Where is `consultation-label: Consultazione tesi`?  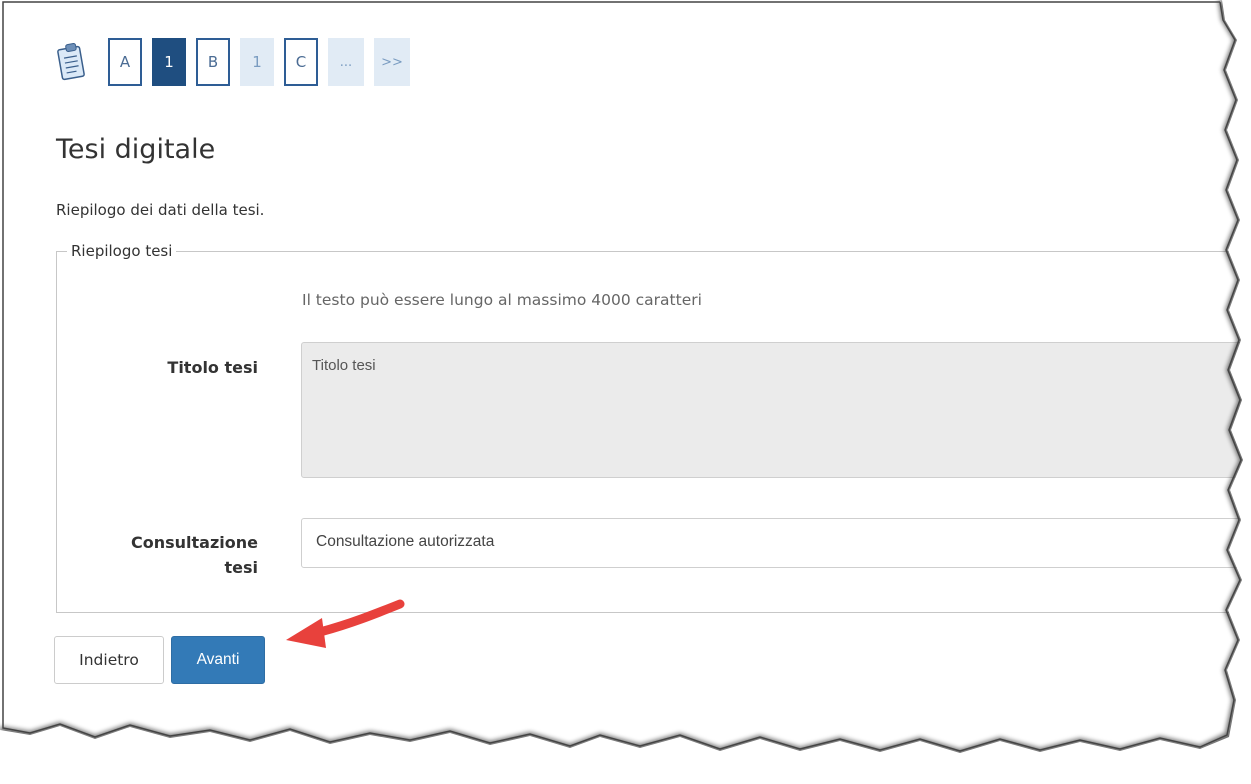 consultation-label: Consultazione tesi is located at coordinates (174, 555).